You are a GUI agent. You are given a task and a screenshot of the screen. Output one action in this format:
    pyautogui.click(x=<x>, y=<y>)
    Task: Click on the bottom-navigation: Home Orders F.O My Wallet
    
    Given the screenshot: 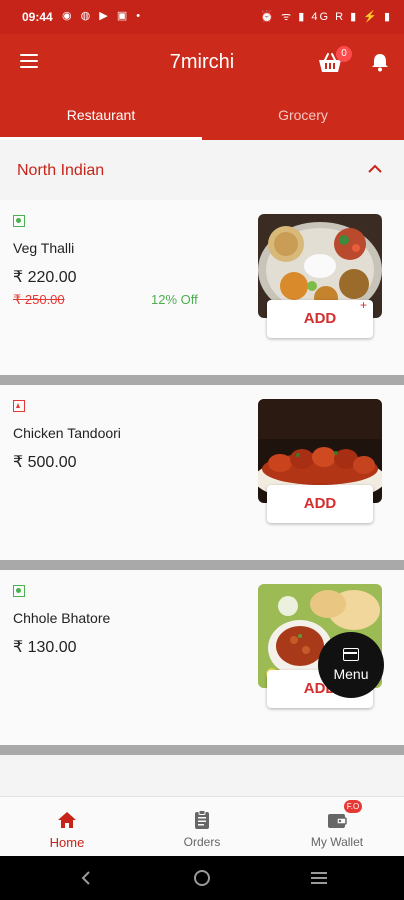 What is the action you would take?
    pyautogui.click(x=202, y=826)
    